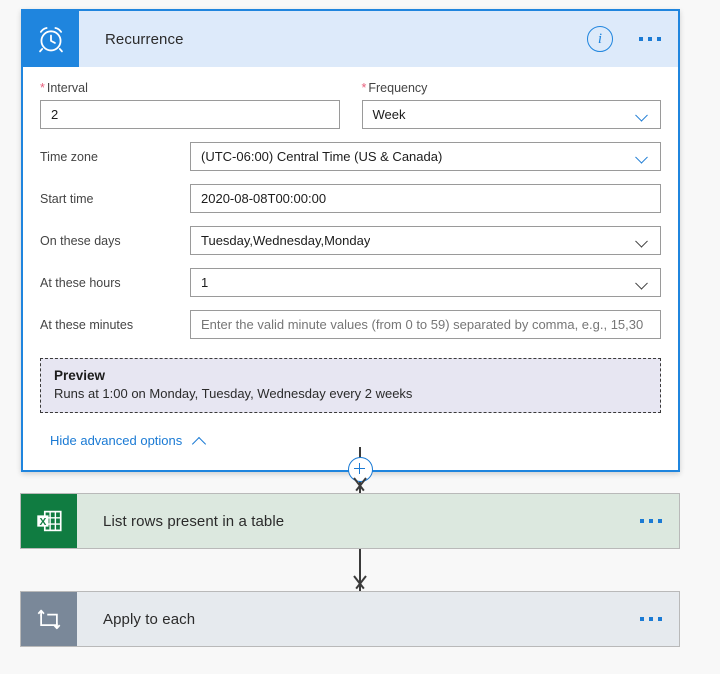  What do you see at coordinates (129, 451) in the screenshot?
I see `hide-advanced-options-link: Hide advanced options` at bounding box center [129, 451].